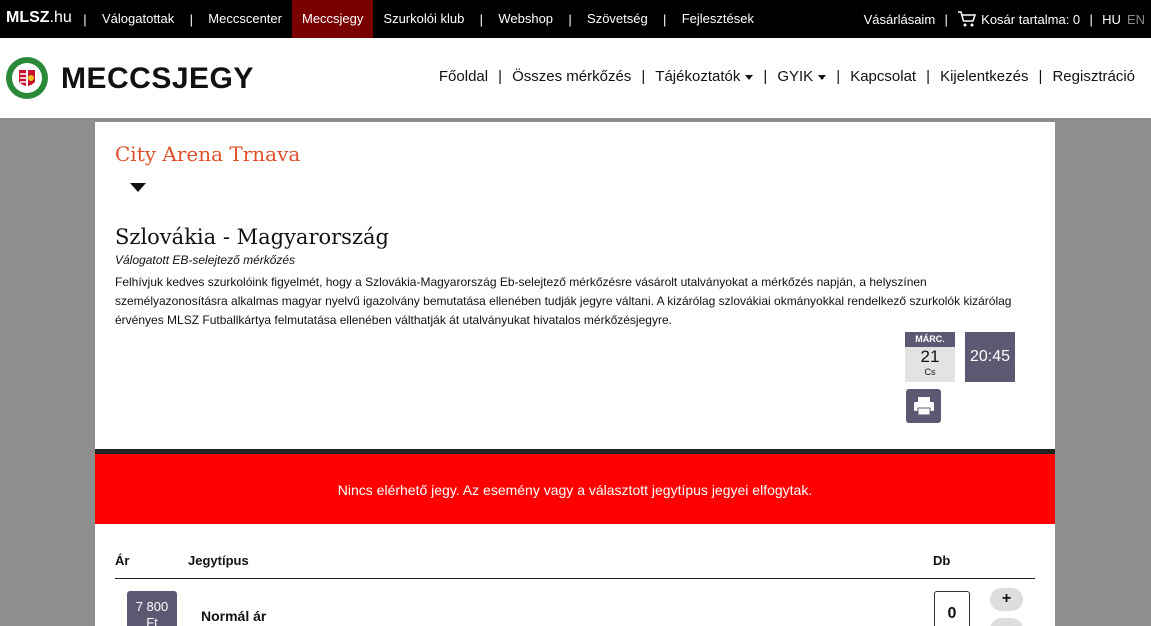  I want to click on top-nav-fejlesztesek: Fejlesztések, so click(718, 19).